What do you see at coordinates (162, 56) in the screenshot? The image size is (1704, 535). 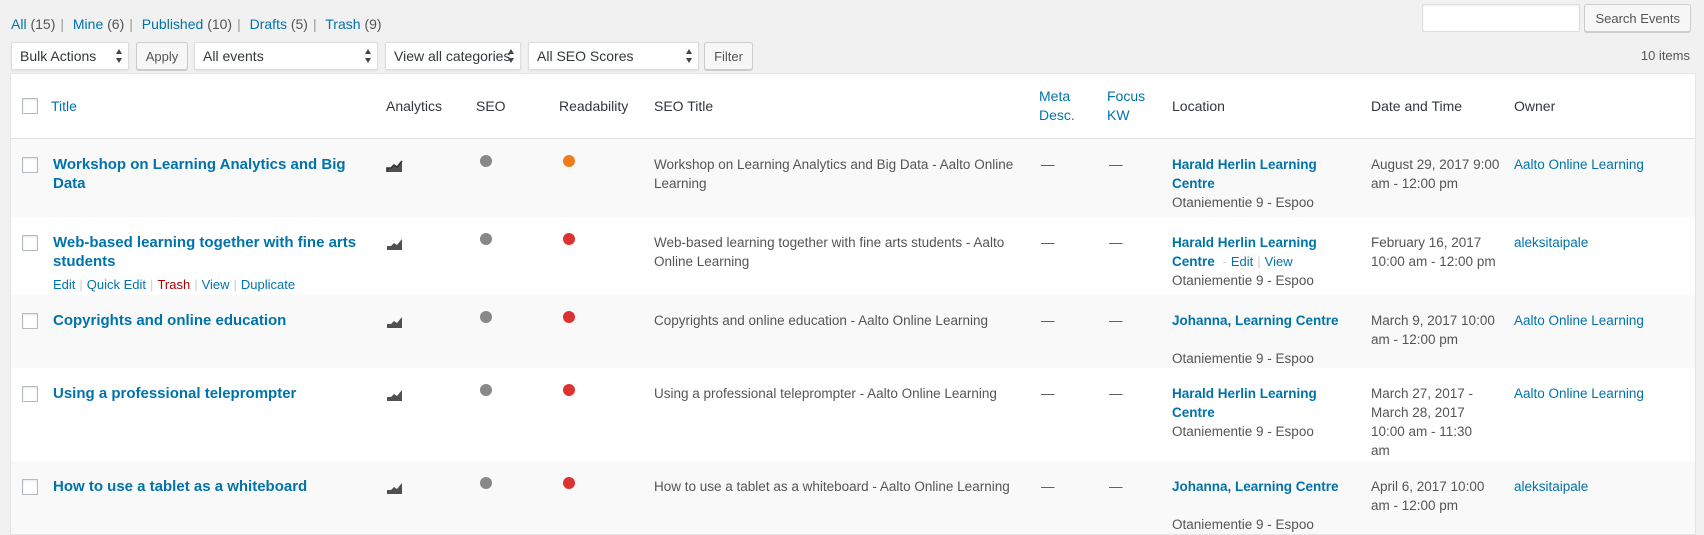 I see `apply-button: Apply` at bounding box center [162, 56].